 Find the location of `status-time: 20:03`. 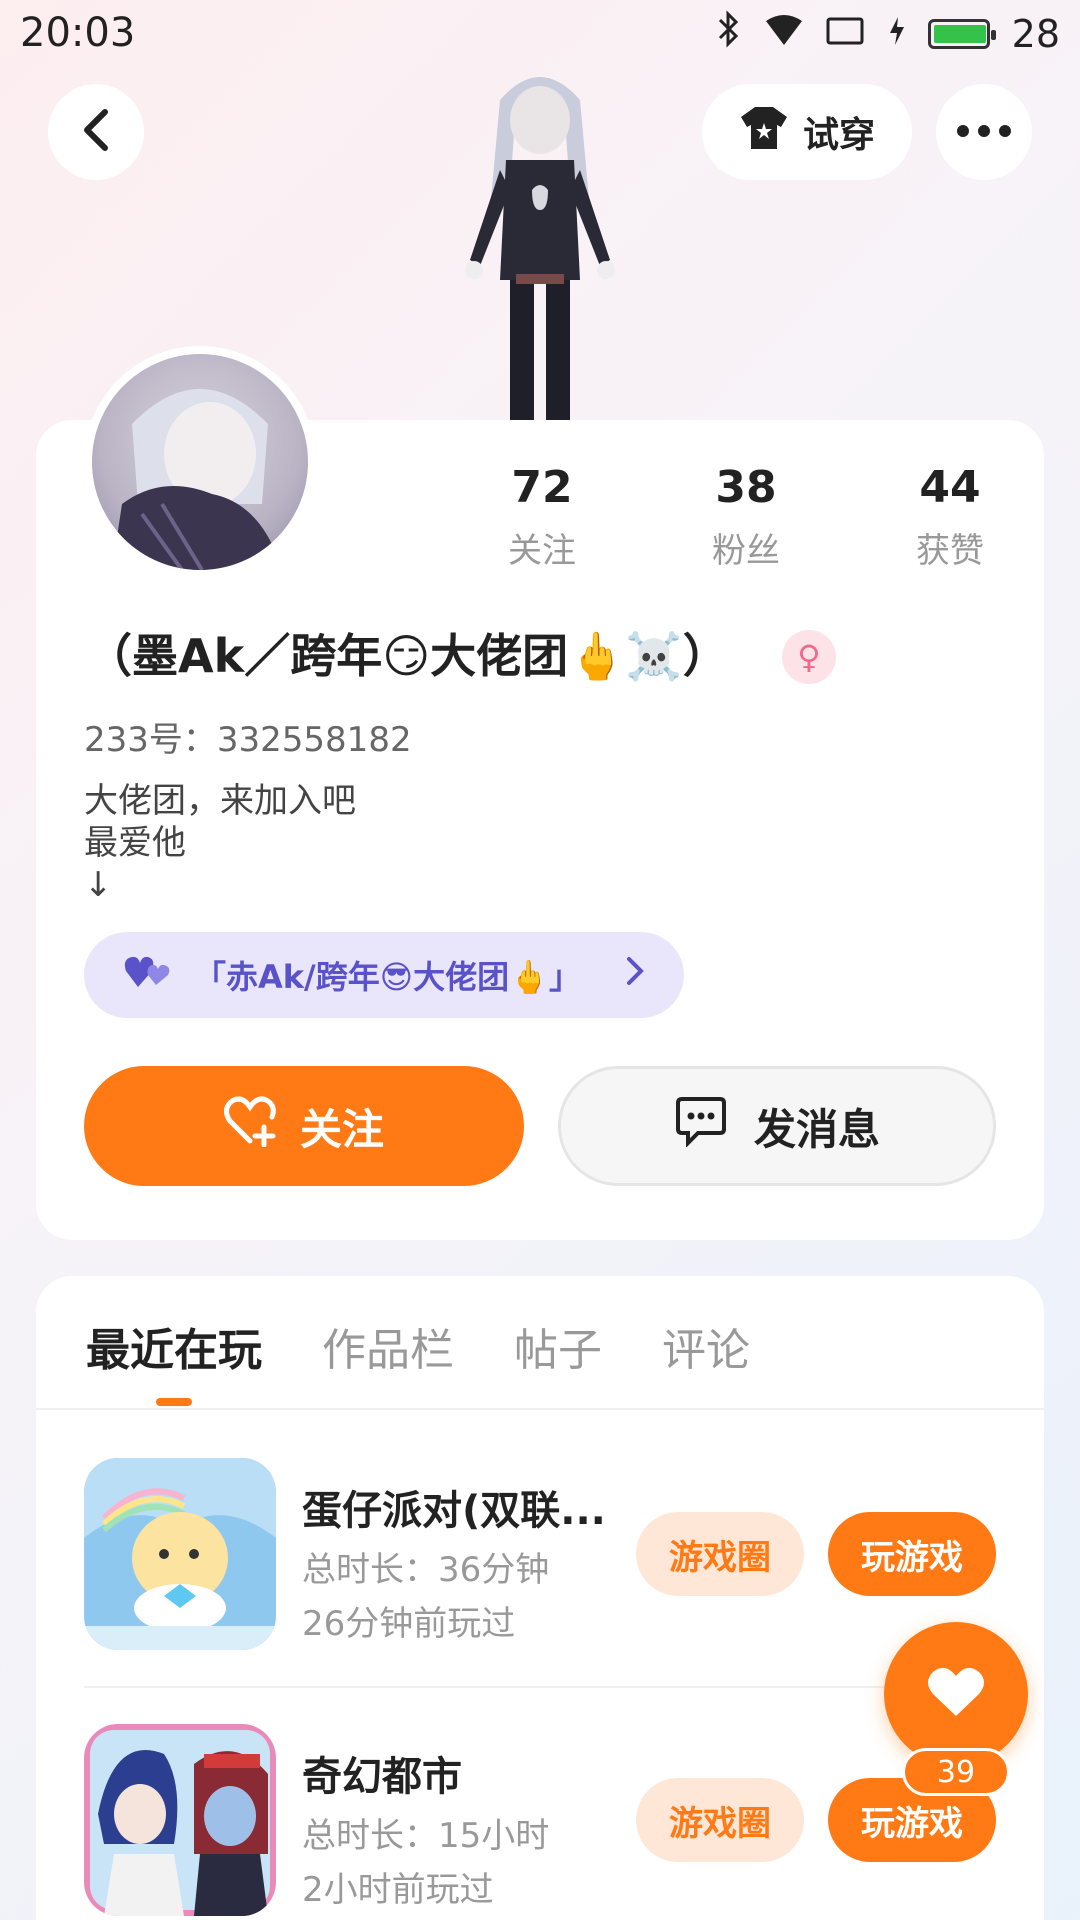

status-time: 20:03 is located at coordinates (78, 33).